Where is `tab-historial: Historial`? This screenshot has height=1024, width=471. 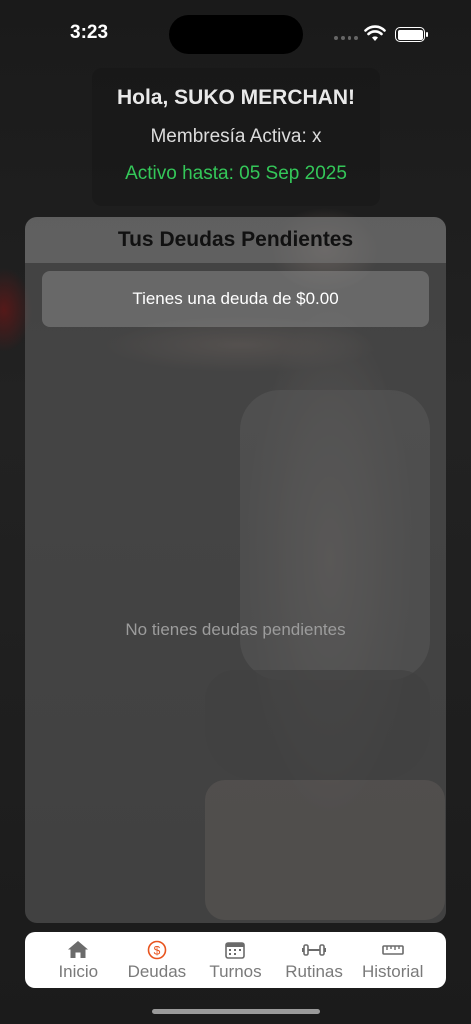
tab-historial: Historial is located at coordinates (393, 960).